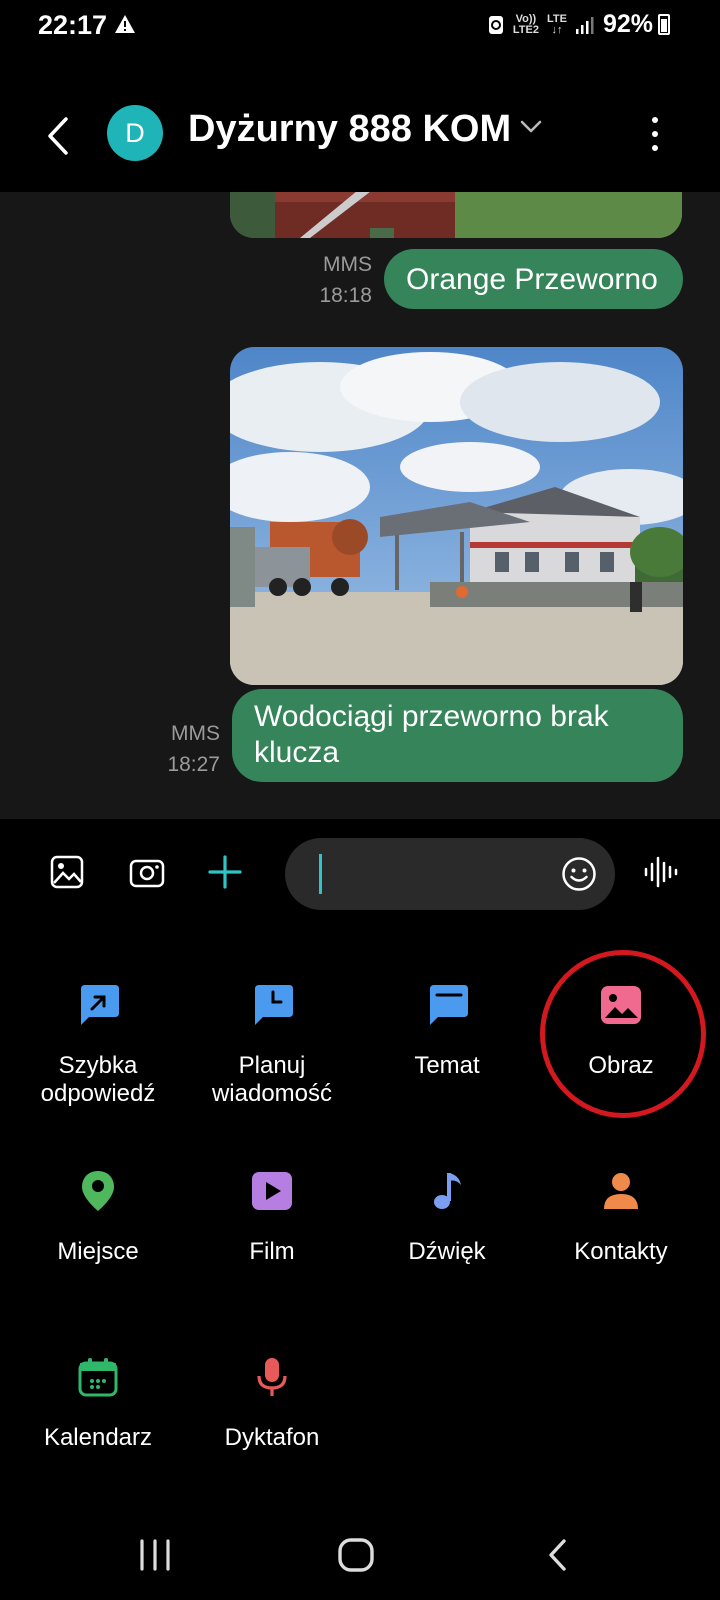 This screenshot has height=1600, width=720. Describe the element at coordinates (272, 1079) in the screenshot. I see `attach-label: Planuj wiadomość` at that location.